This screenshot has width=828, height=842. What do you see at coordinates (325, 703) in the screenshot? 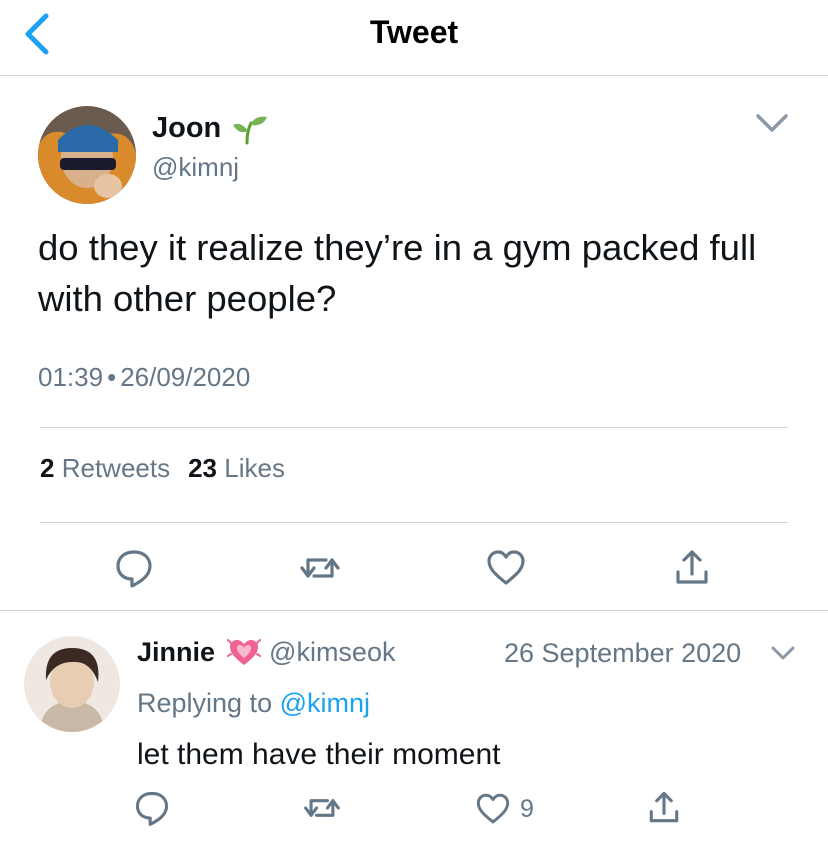
I see `mention-link: @kimnj` at bounding box center [325, 703].